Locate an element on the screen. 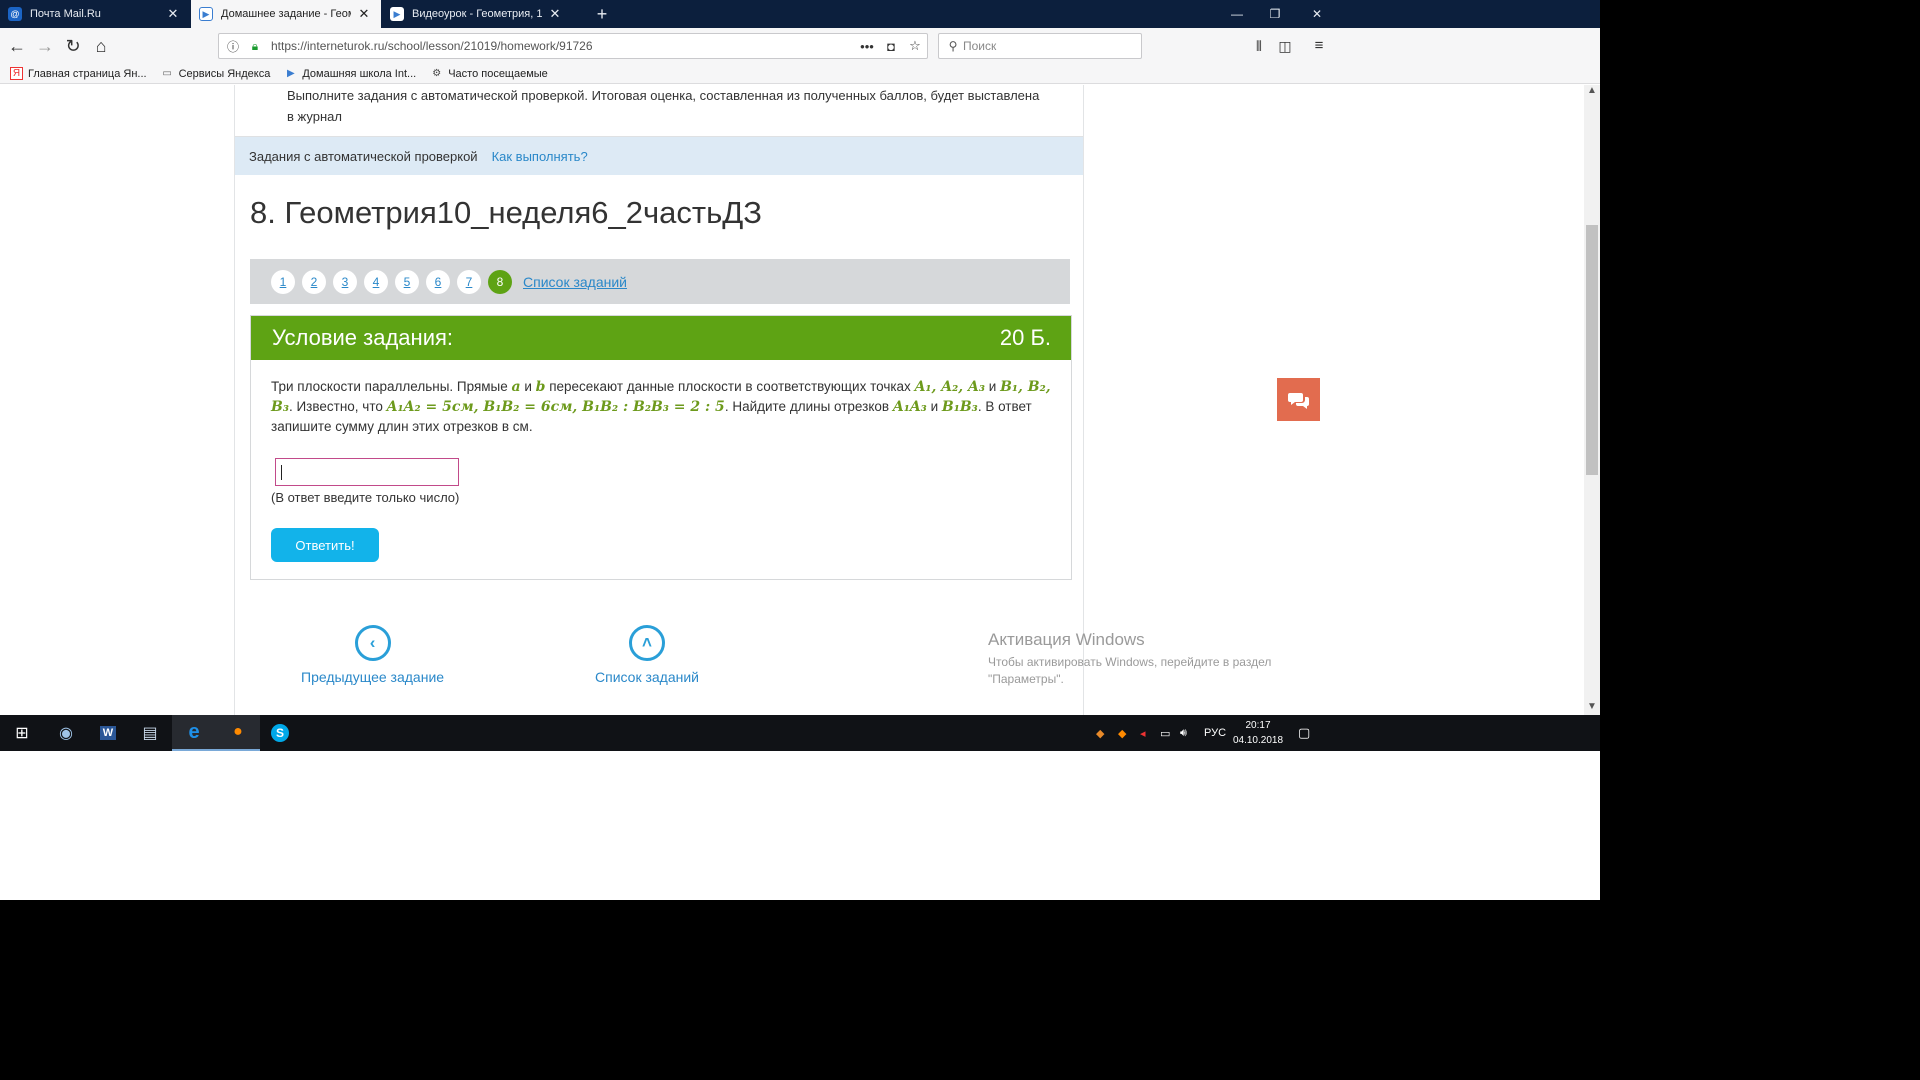  math-line-a: a is located at coordinates (516, 387).